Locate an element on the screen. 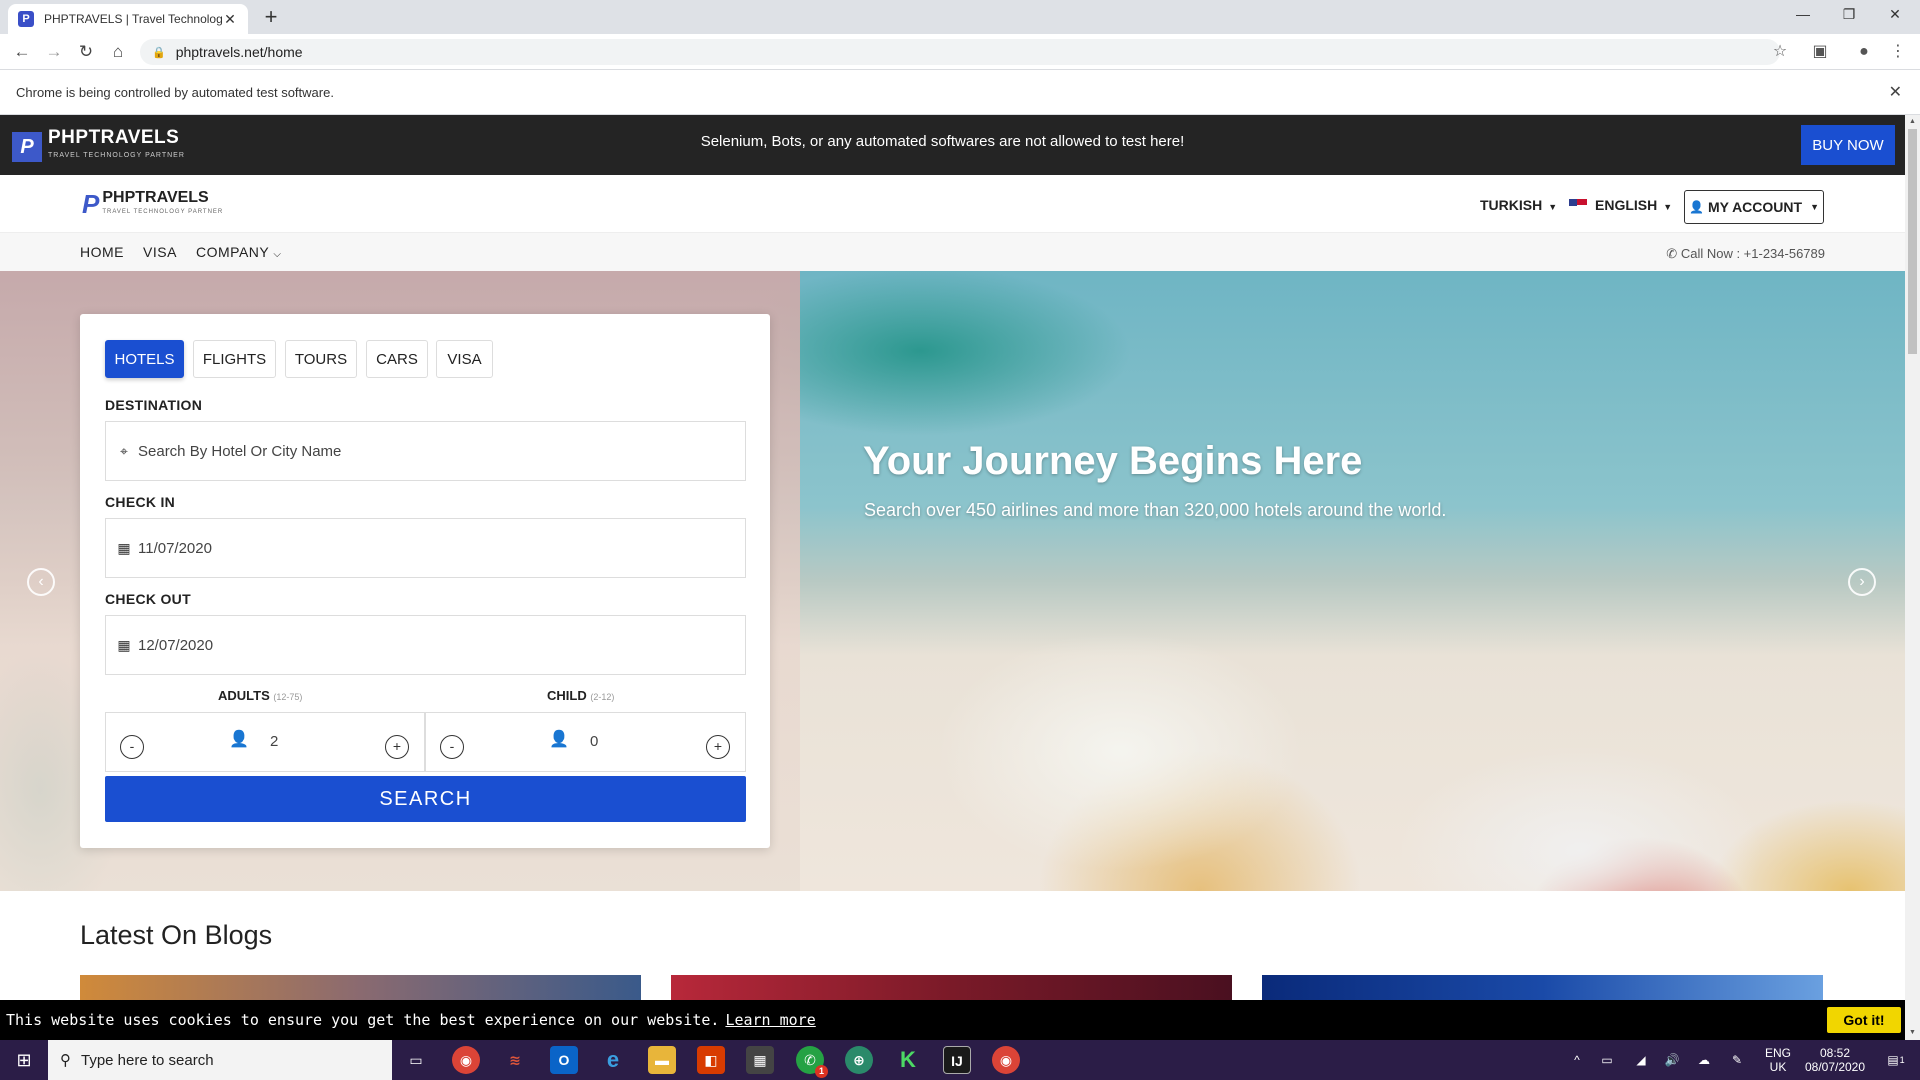 Image resolution: width=1920 pixels, height=1080 pixels. globe-app-icon: ⊕ is located at coordinates (859, 1060).